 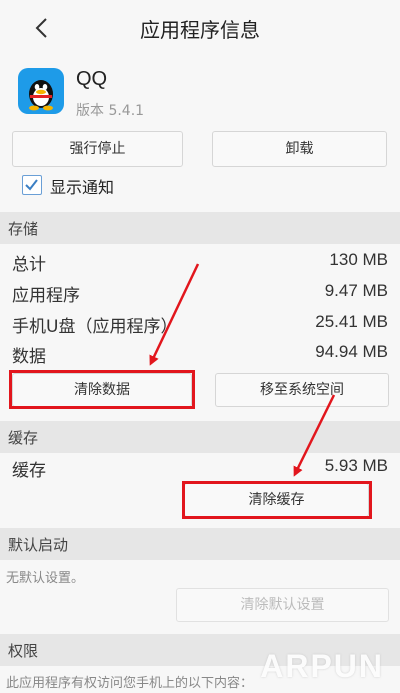 What do you see at coordinates (351, 351) in the screenshot?
I see `storage-data-value: 94.94 MB` at bounding box center [351, 351].